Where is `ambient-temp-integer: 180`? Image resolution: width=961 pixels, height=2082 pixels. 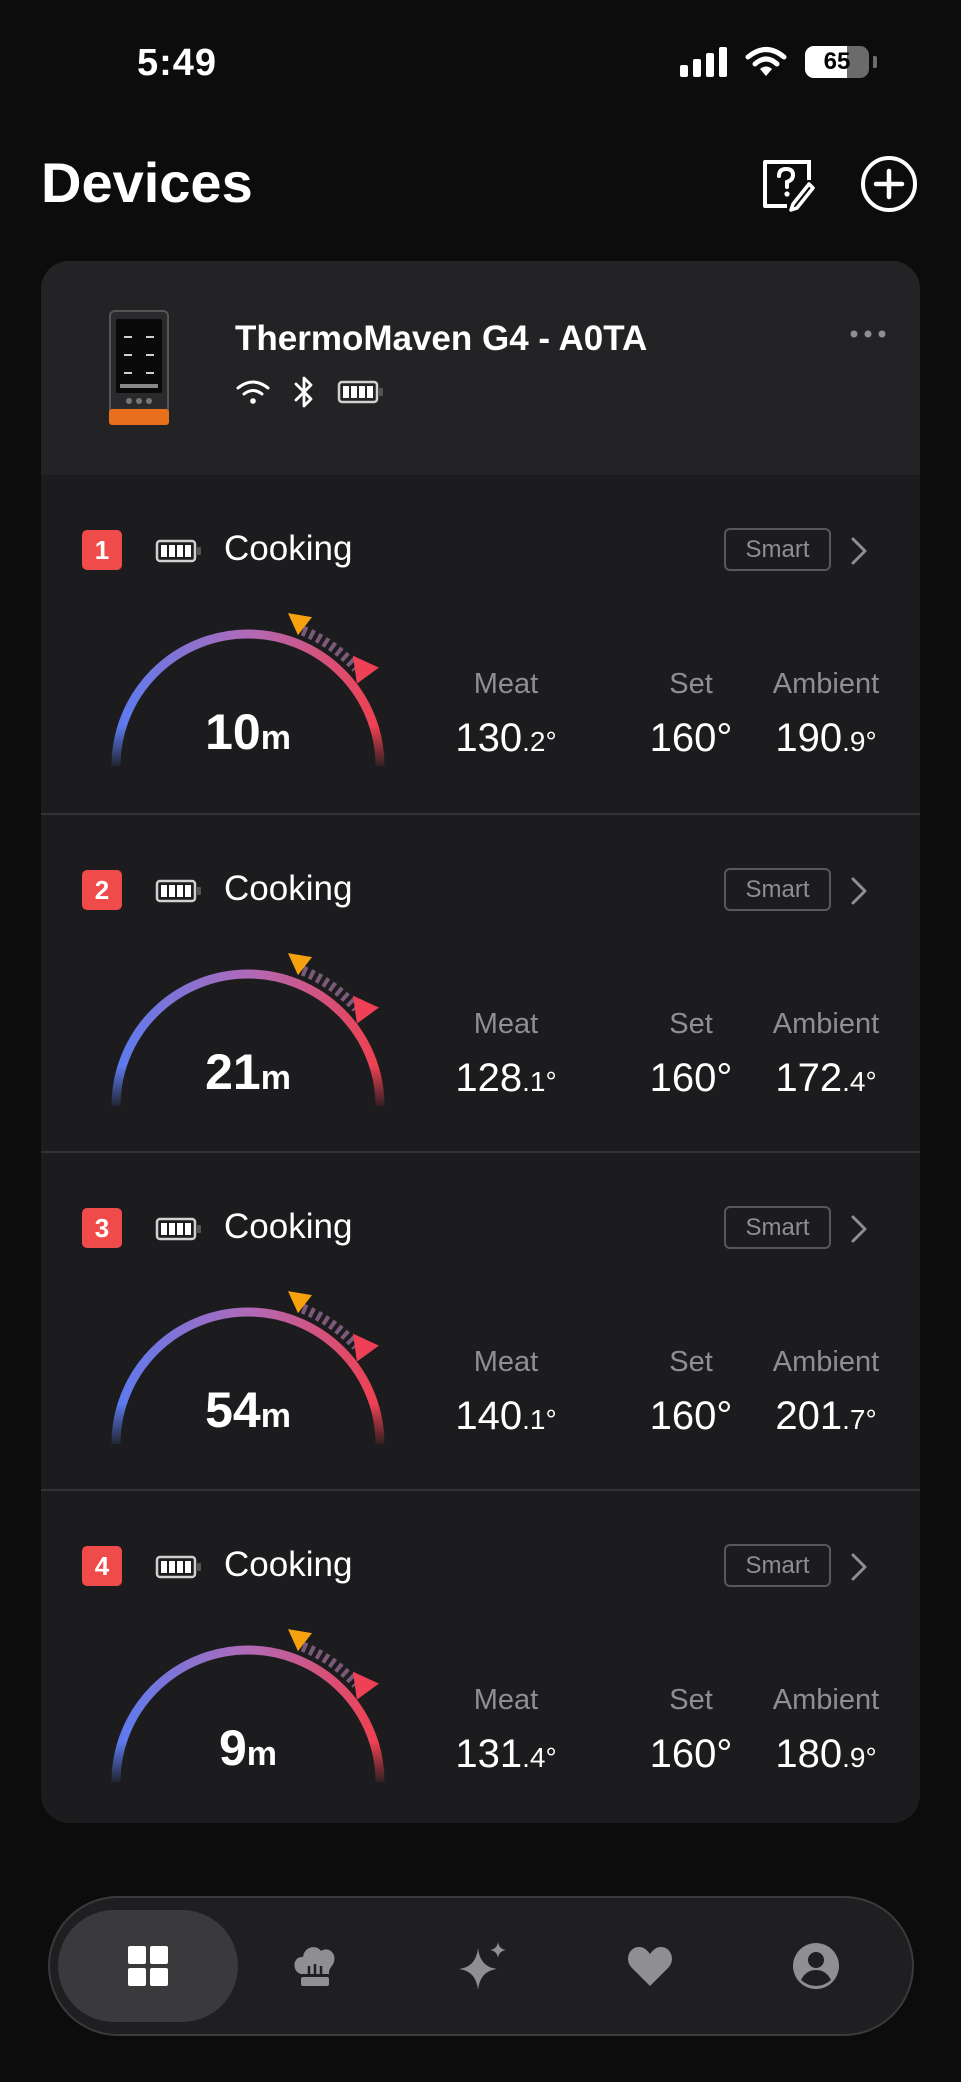 ambient-temp-integer: 180 is located at coordinates (809, 1754).